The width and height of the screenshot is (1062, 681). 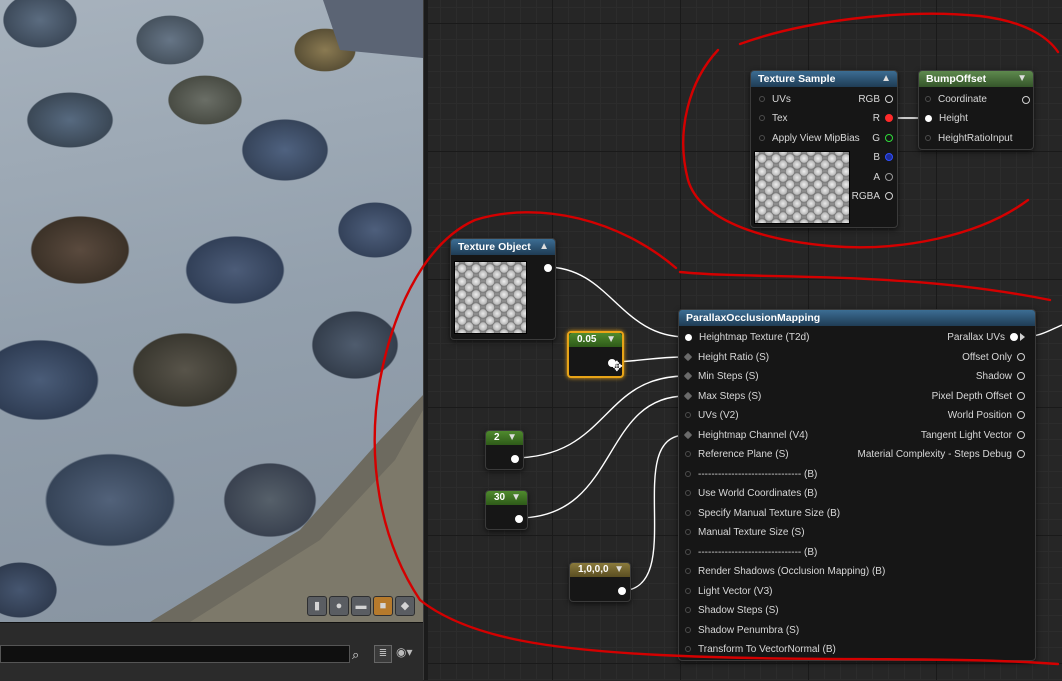 What do you see at coordinates (405, 606) in the screenshot?
I see `teapot-icon: ◆` at bounding box center [405, 606].